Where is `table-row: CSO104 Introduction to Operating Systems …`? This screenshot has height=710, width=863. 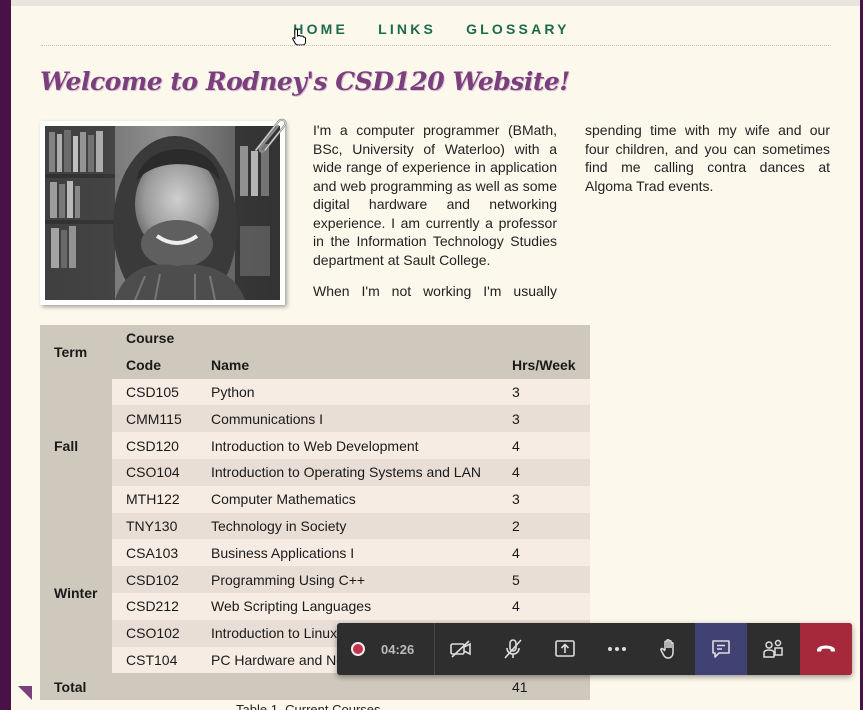 table-row: CSO104 Introduction to Operating Systems … is located at coordinates (315, 472).